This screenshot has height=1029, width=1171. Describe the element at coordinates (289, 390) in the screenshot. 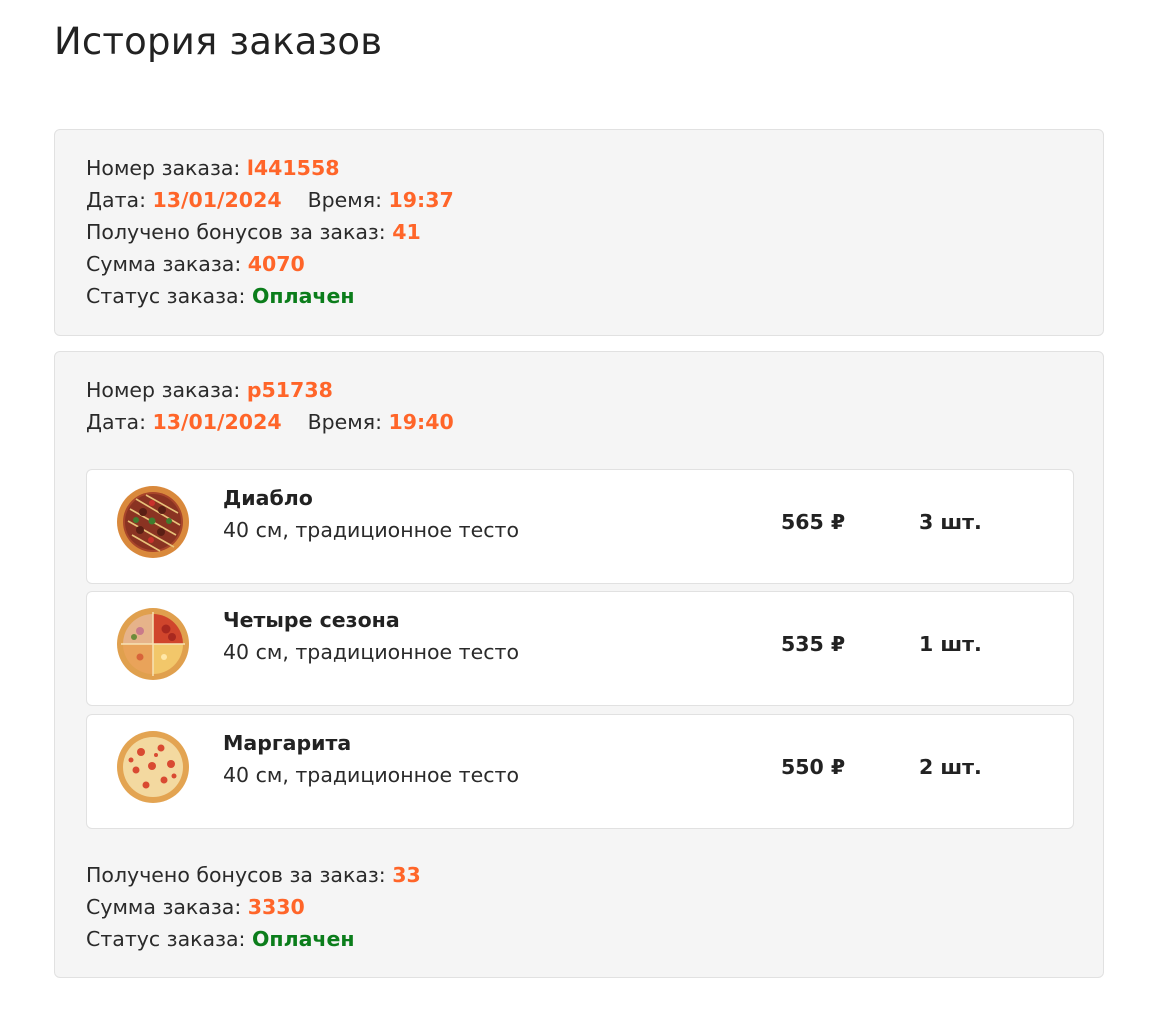

I see `order-number-value: p51738` at that location.